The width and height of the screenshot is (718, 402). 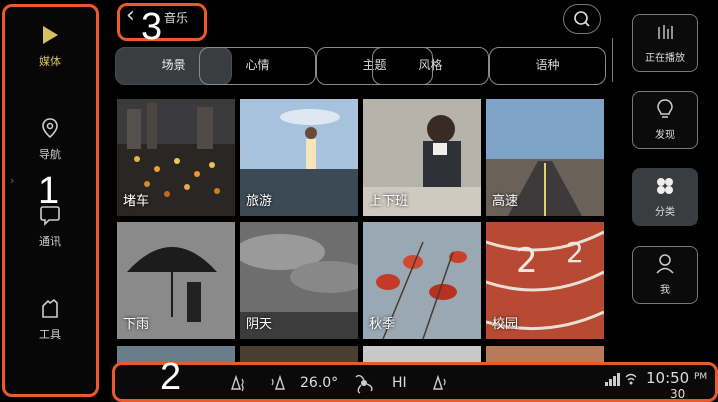 I want to click on tile-campus: 2 2 校园, so click(x=545, y=280).